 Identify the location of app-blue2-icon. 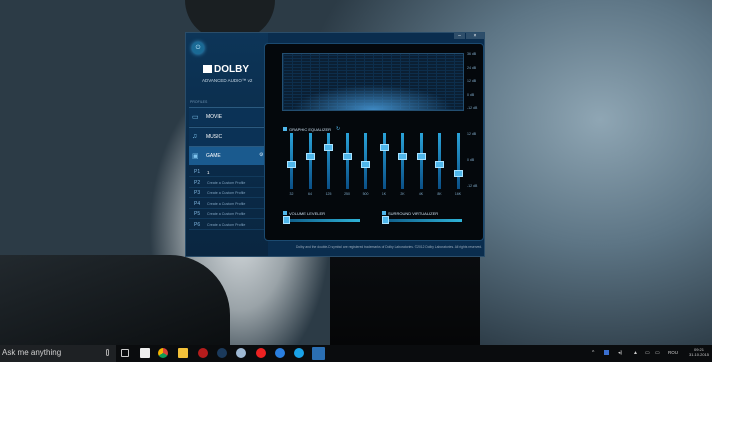
(280, 353).